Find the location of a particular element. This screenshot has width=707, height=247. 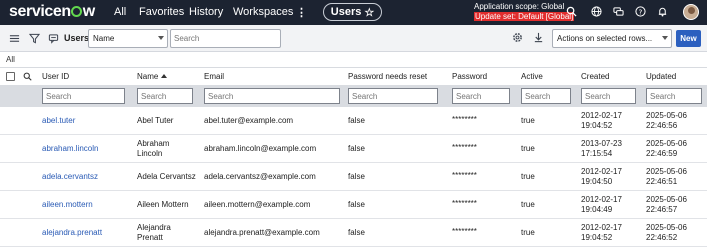

column-header-email: Email is located at coordinates (214, 76).